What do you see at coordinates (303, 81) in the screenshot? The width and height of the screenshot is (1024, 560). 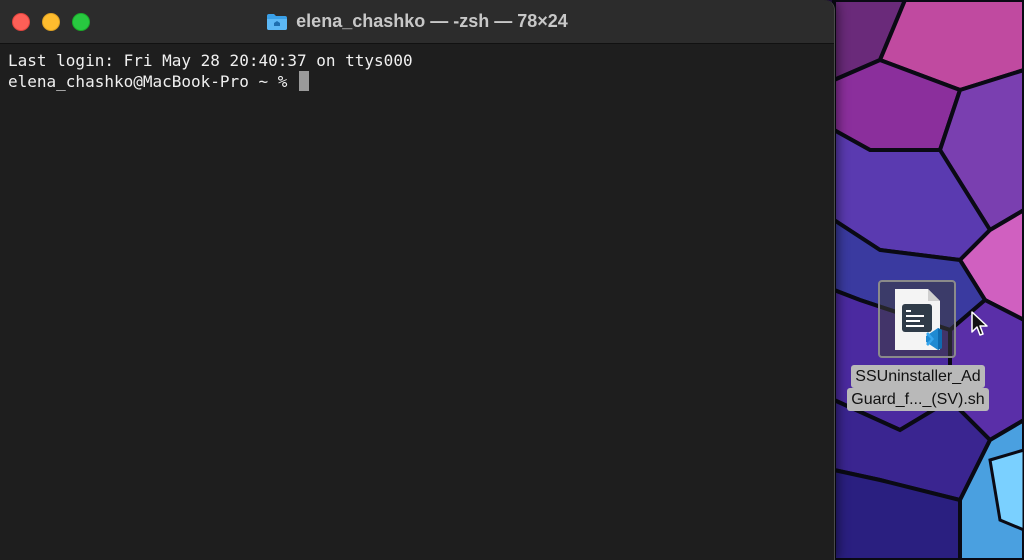 I see `text-cursor` at bounding box center [303, 81].